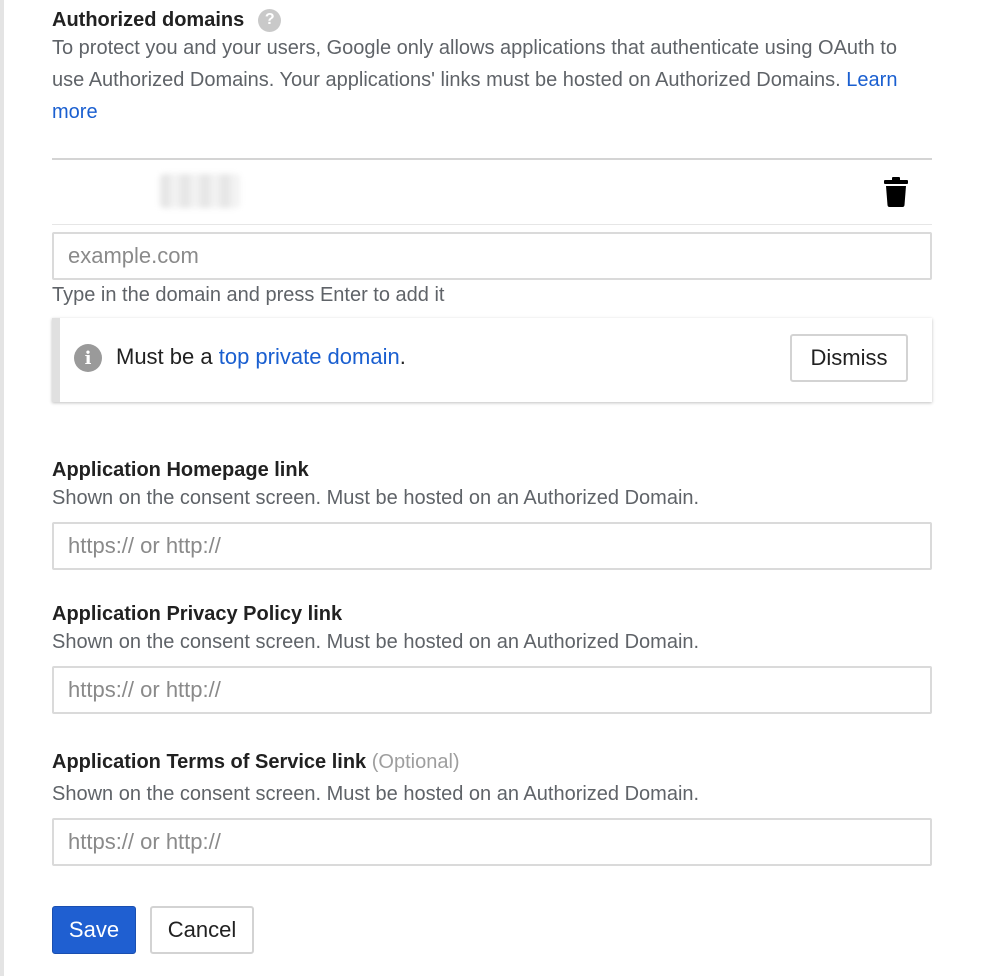 This screenshot has height=976, width=984. Describe the element at coordinates (492, 842) in the screenshot. I see `terms-of-service-link-input` at that location.